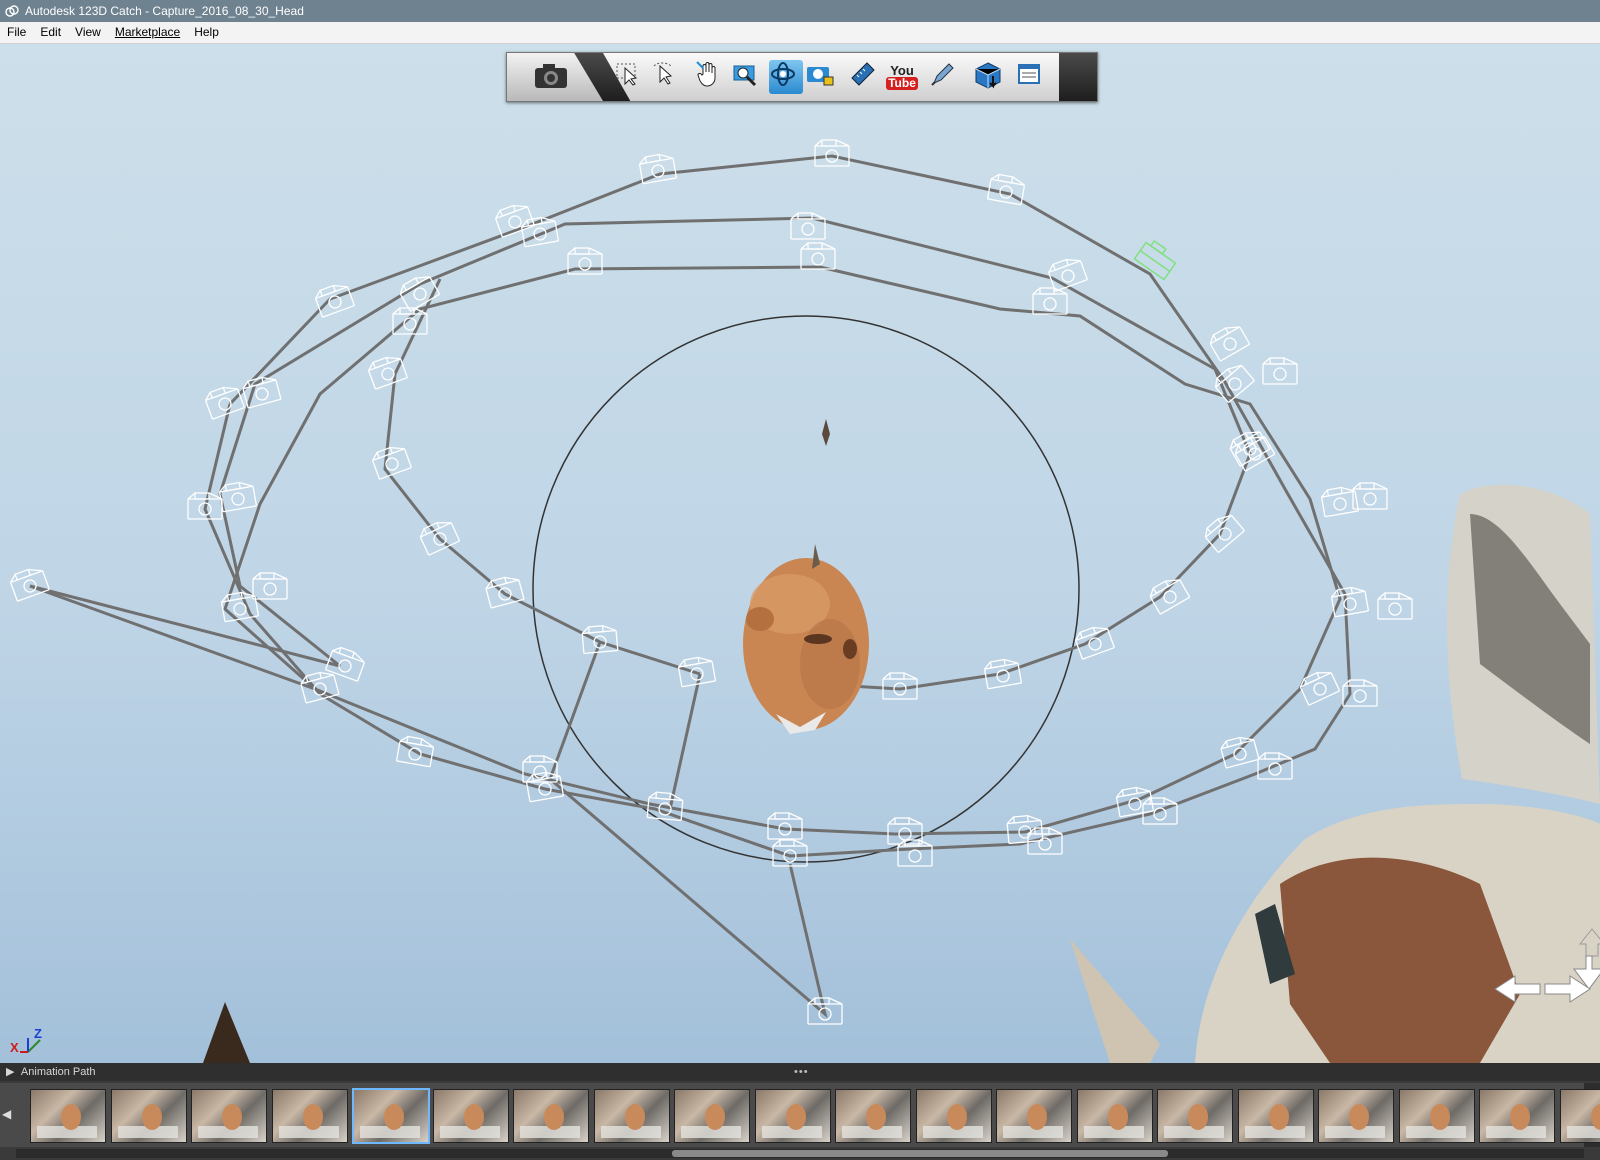  What do you see at coordinates (10, 1072) in the screenshot?
I see `expand-triangle-icon: ▶` at bounding box center [10, 1072].